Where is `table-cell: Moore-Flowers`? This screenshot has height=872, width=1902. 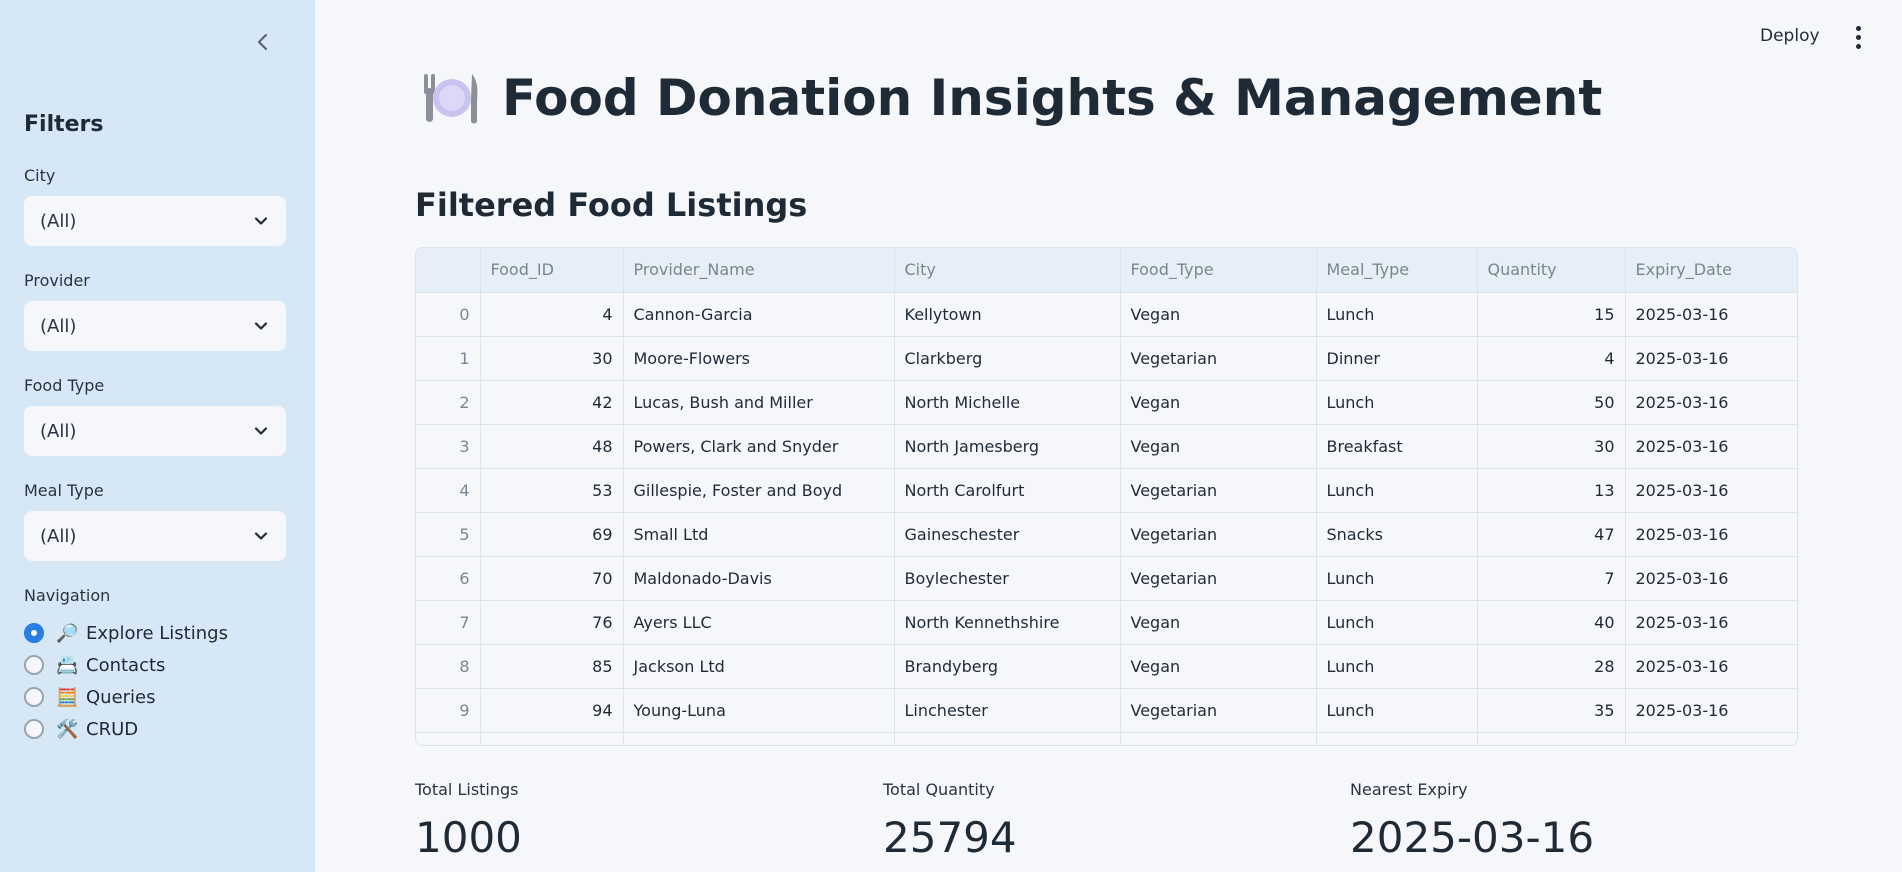
table-cell: Moore-Flowers is located at coordinates (759, 358).